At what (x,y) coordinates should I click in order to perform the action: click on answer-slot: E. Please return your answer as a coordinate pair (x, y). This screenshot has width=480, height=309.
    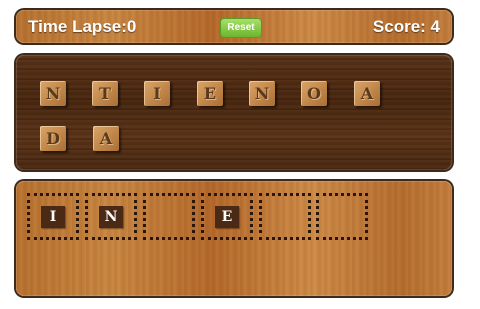
    Looking at the image, I should click on (227, 216).